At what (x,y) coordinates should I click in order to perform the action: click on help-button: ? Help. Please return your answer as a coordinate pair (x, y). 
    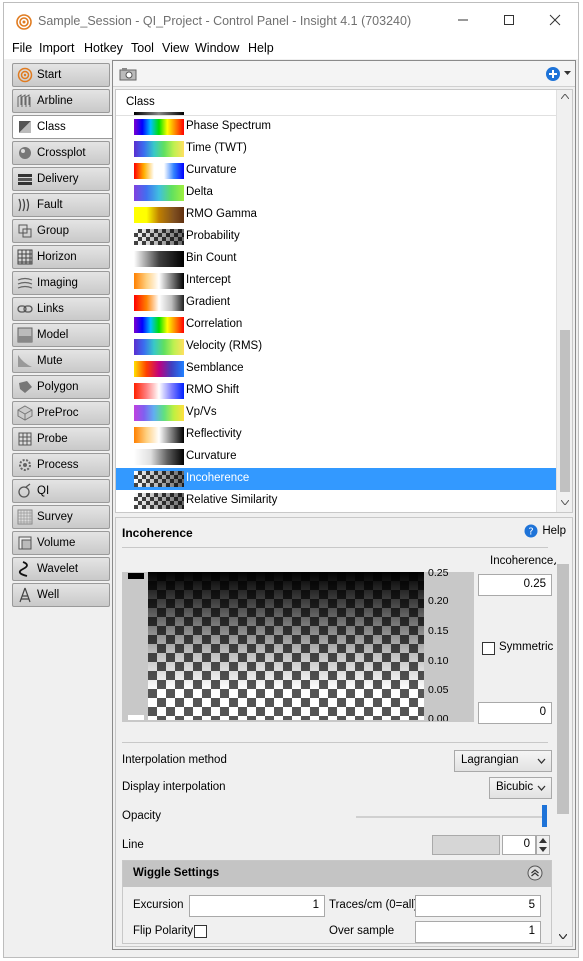
    Looking at the image, I should click on (545, 531).